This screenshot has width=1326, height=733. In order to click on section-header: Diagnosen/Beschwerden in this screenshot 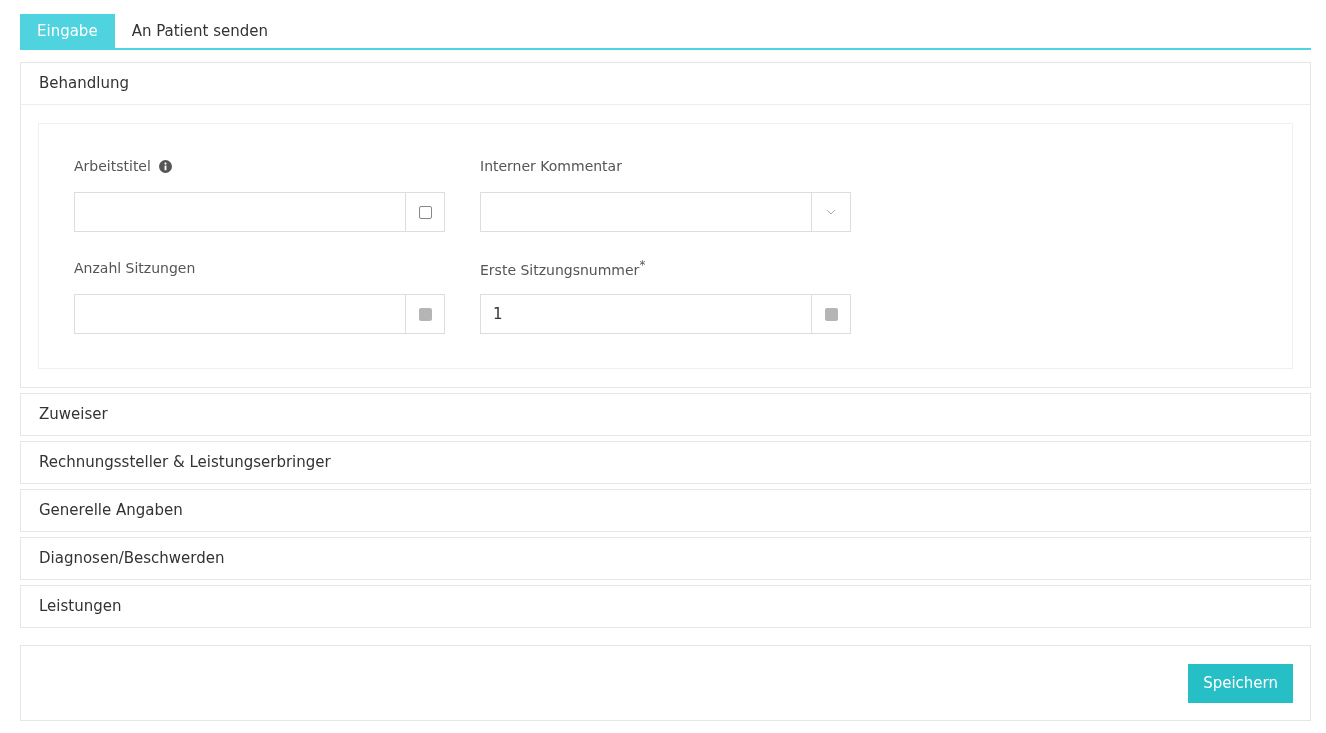, I will do `click(665, 558)`.